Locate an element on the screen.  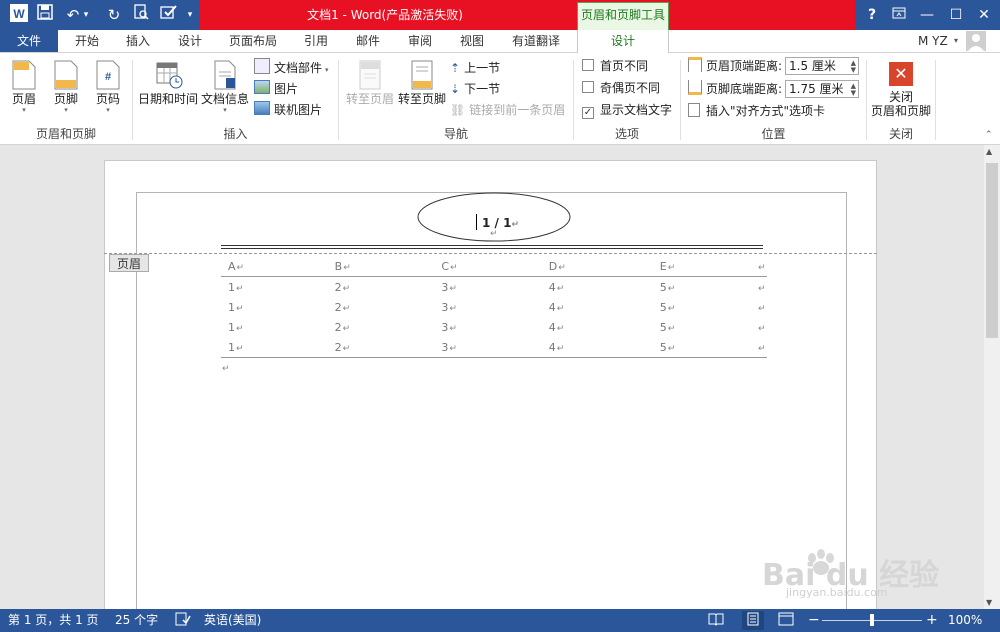
word-count-status: 25 个字 is located at coordinates (136, 620).